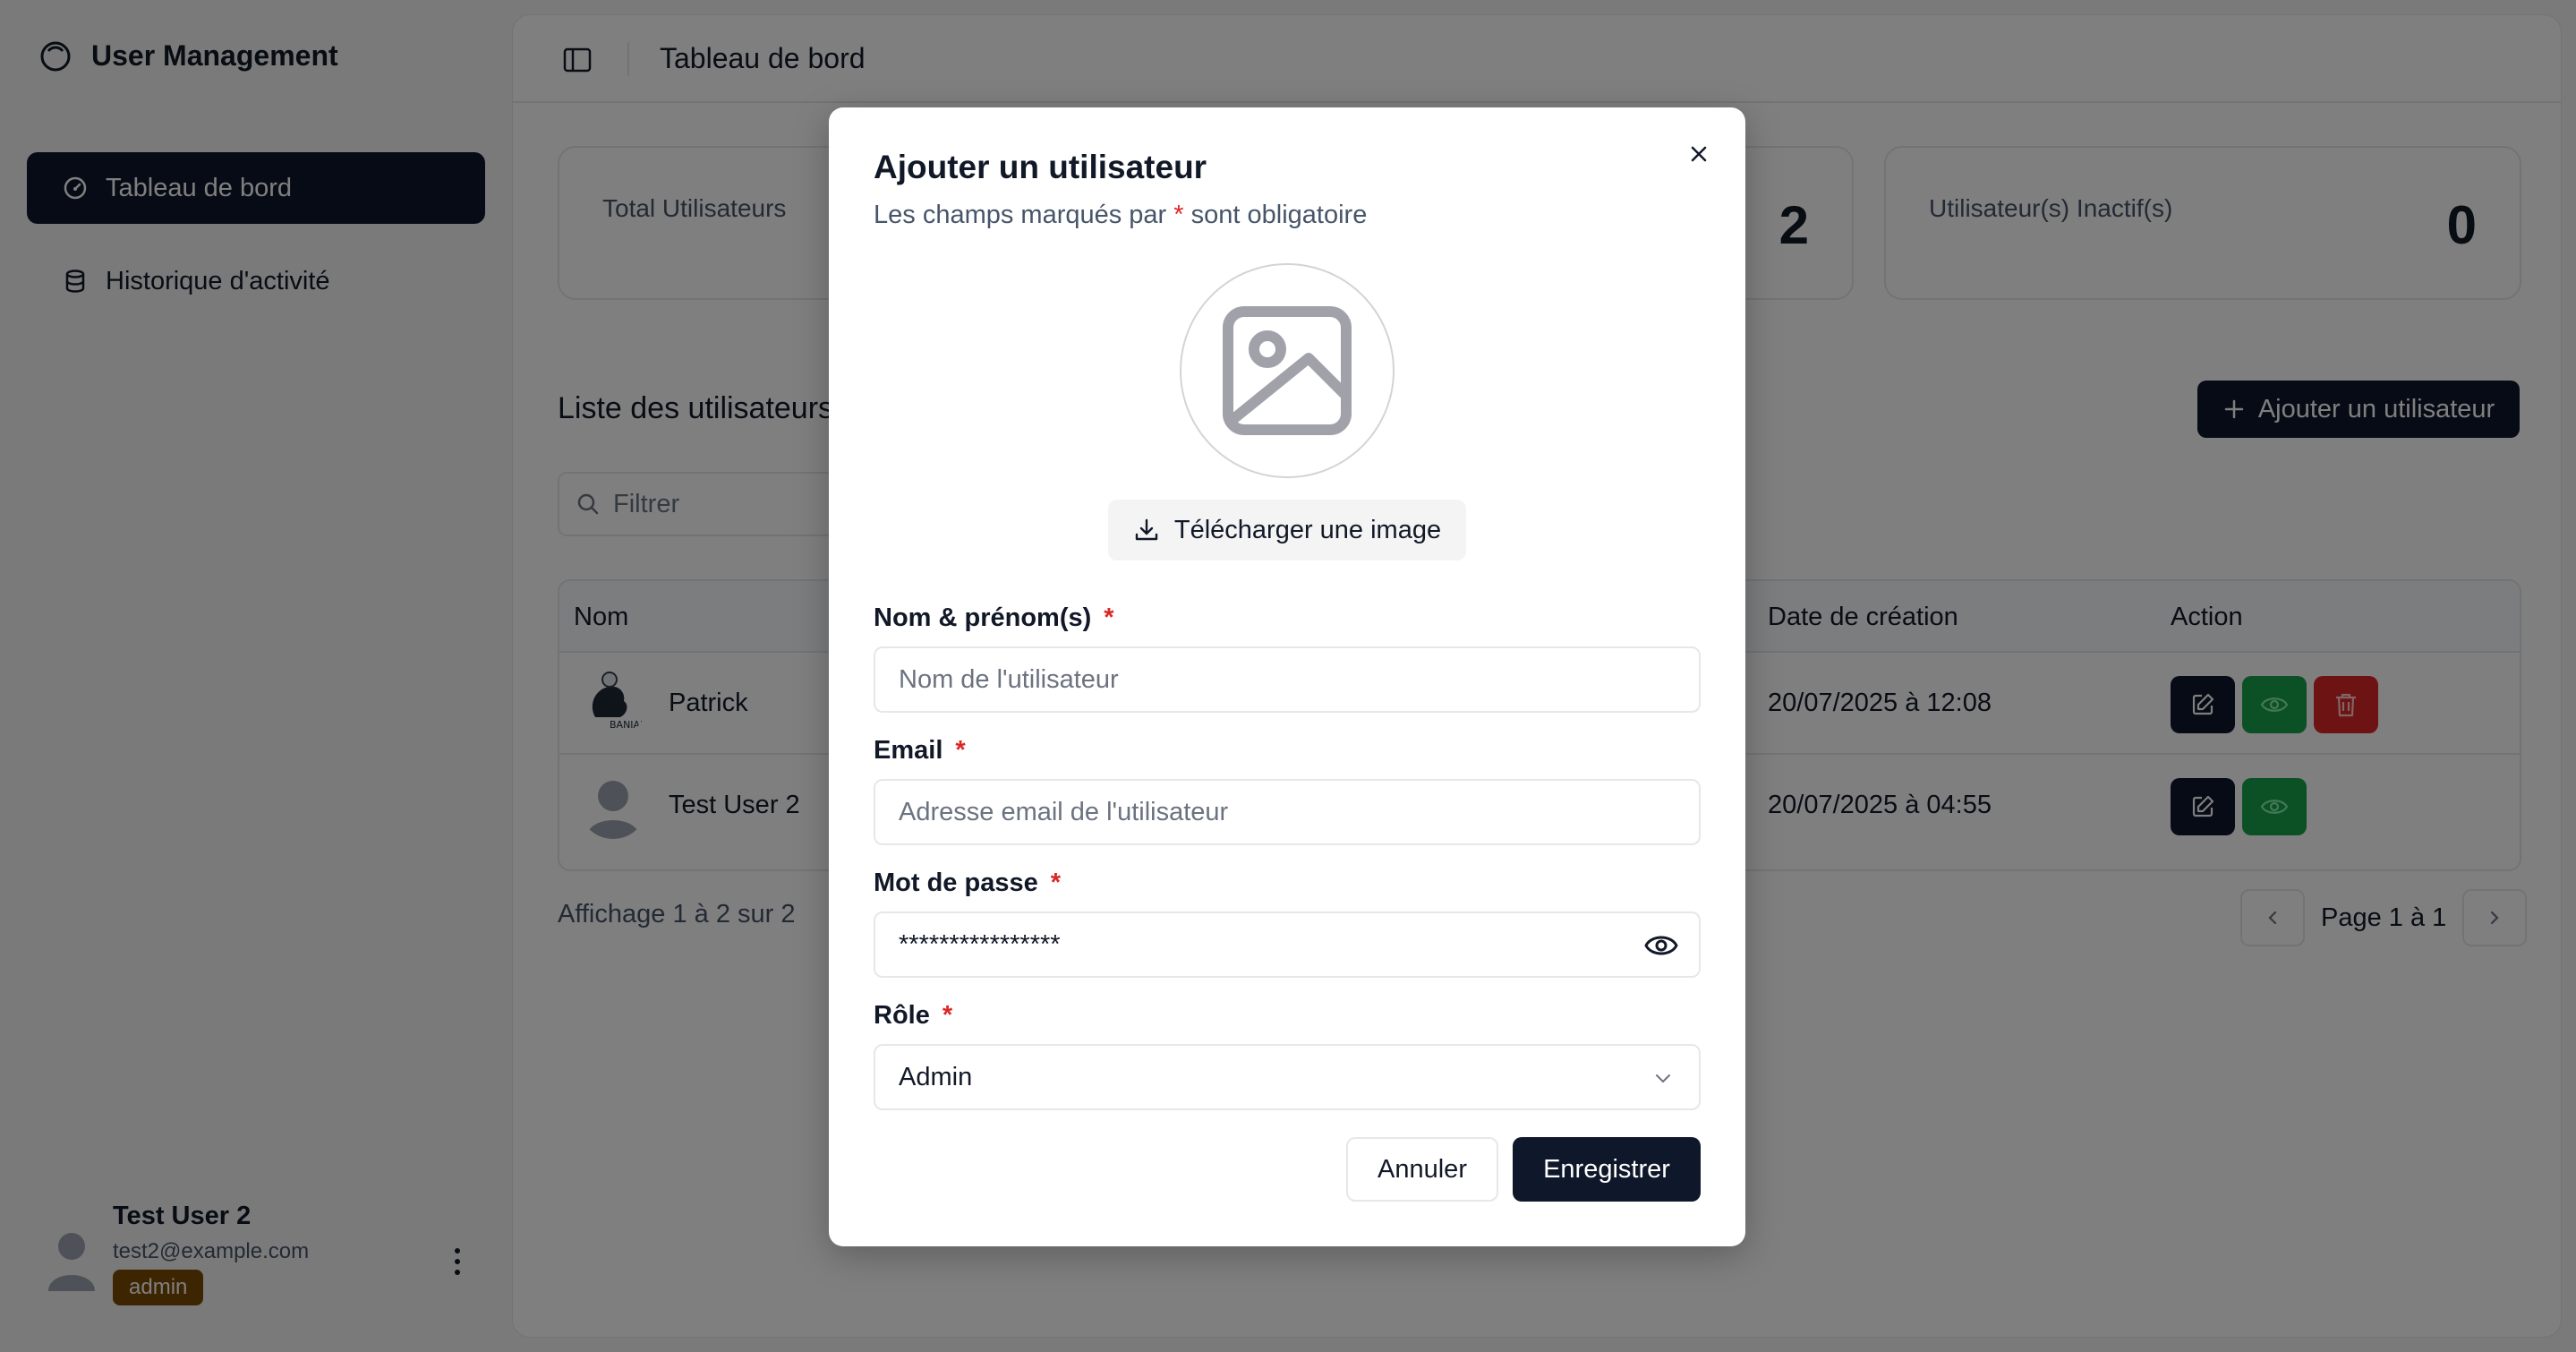 This screenshot has height=1352, width=2576. Describe the element at coordinates (968, 883) in the screenshot. I see `password-label: Mot de passe *` at that location.